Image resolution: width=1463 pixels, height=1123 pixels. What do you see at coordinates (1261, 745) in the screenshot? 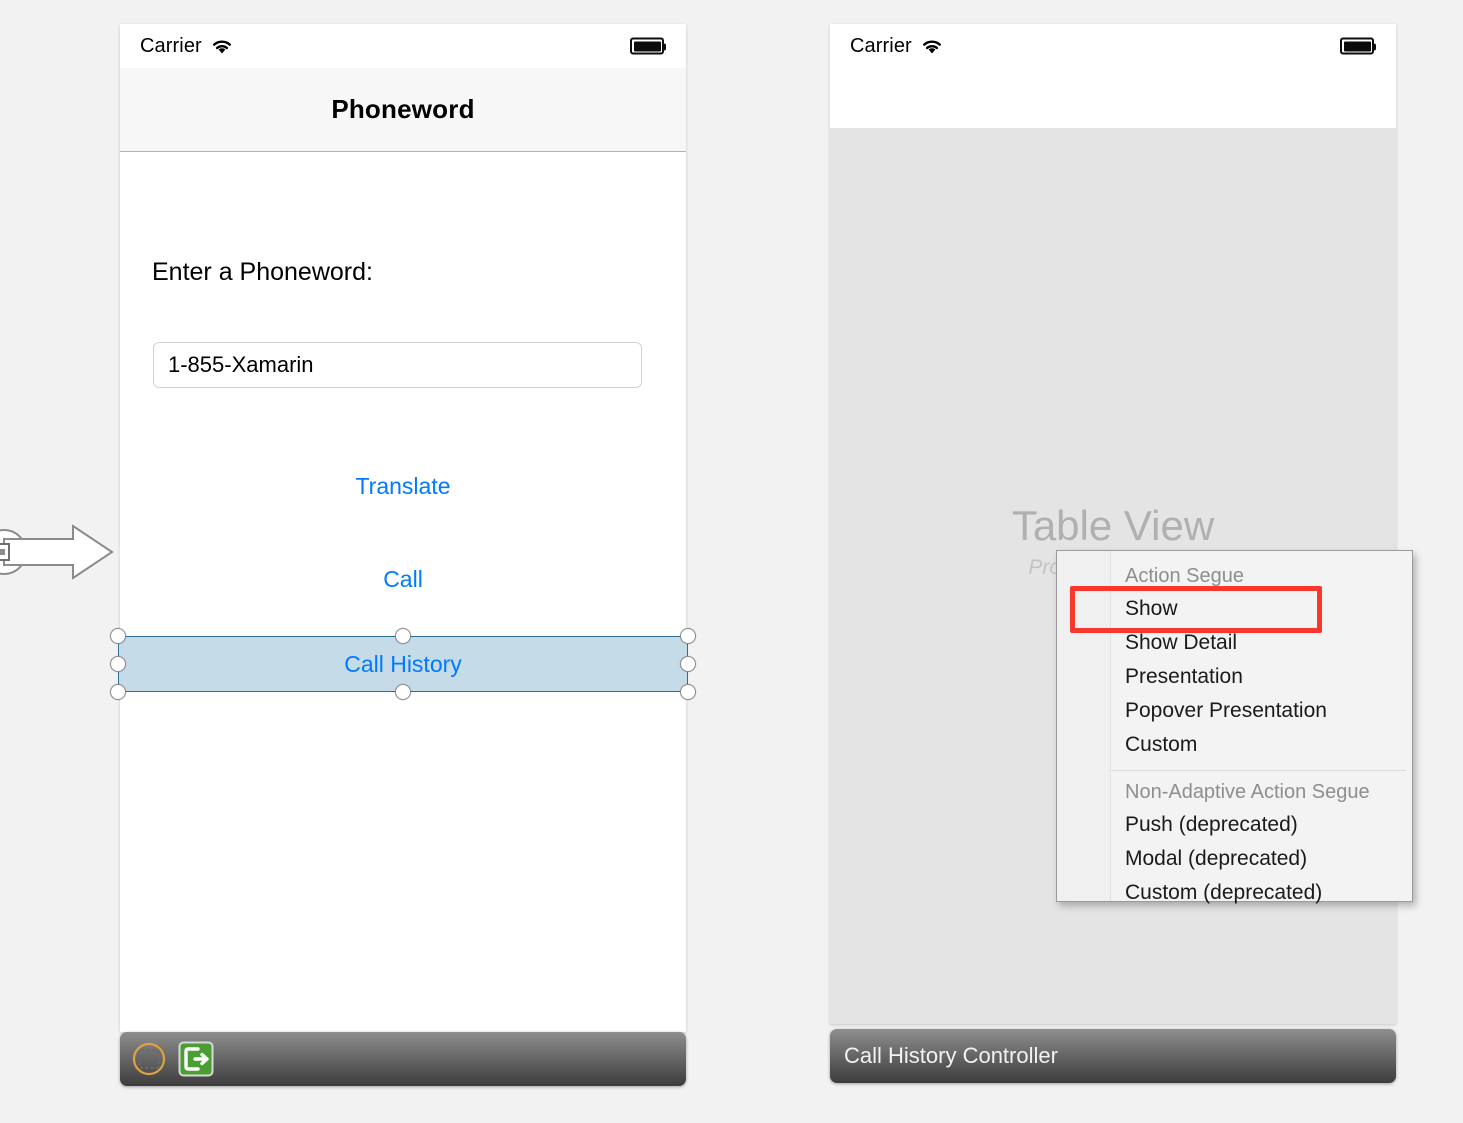
I see `menu-item-custom: Custom` at bounding box center [1261, 745].